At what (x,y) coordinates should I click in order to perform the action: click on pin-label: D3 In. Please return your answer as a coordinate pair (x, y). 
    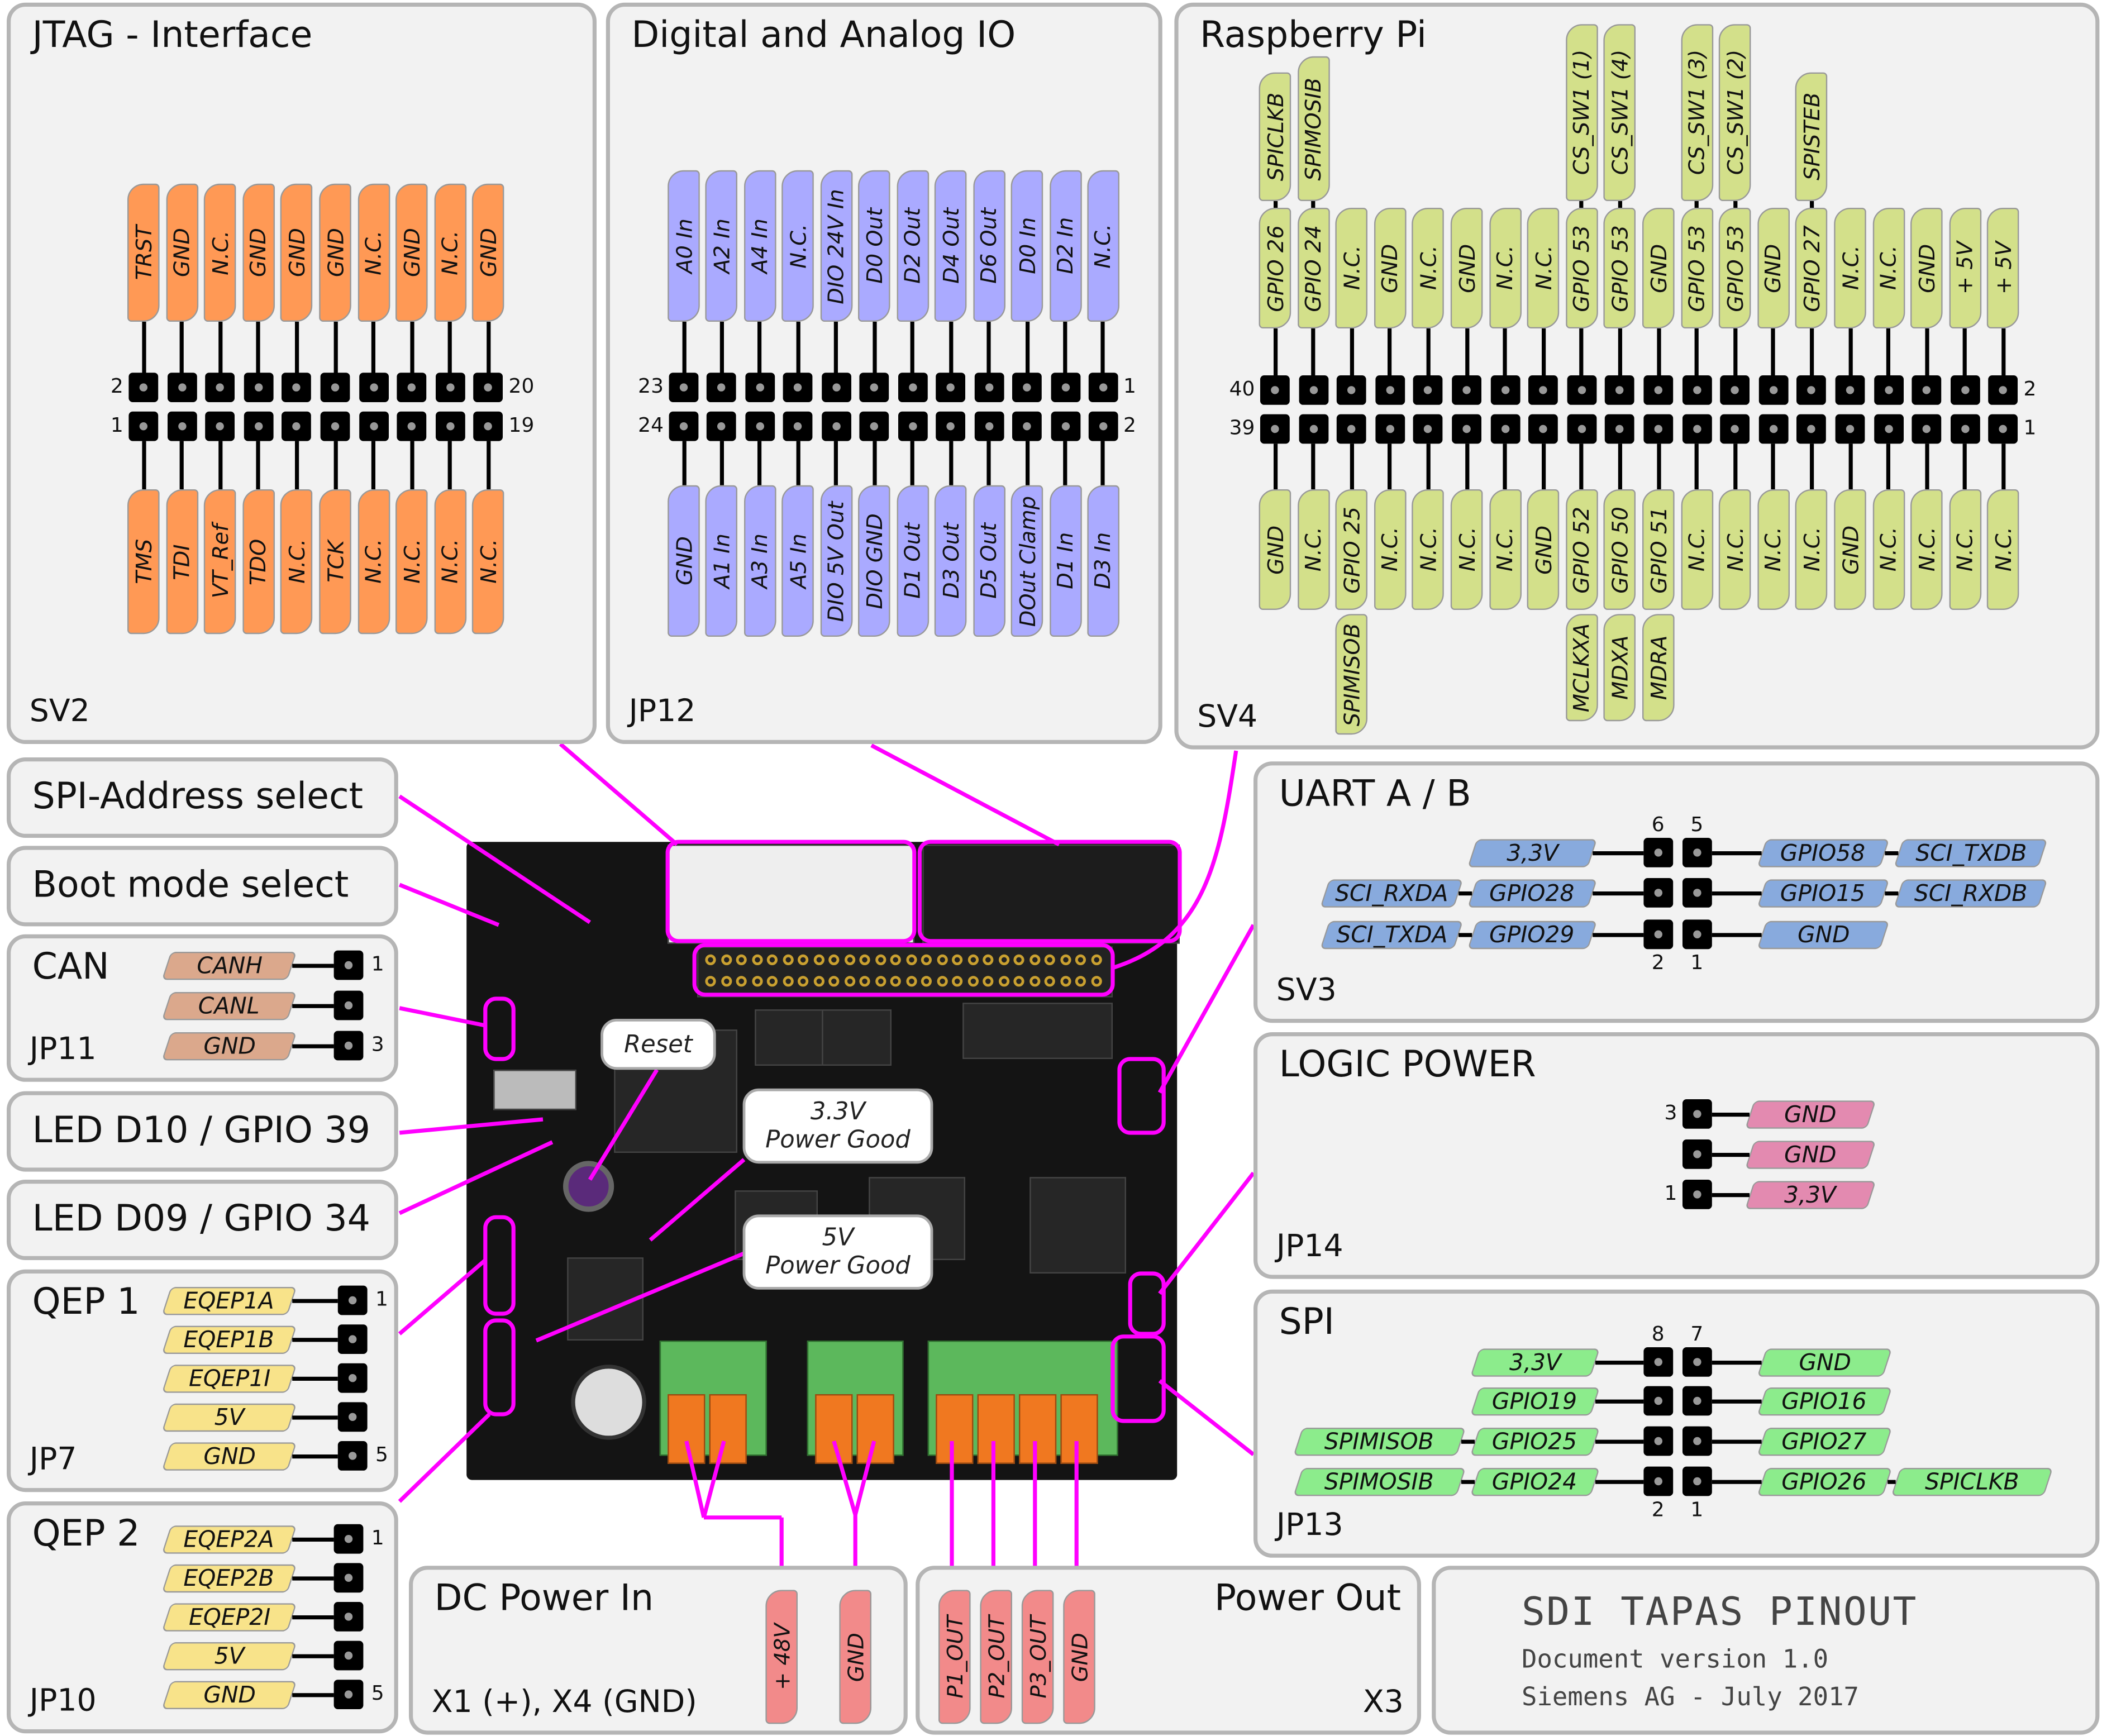
    Looking at the image, I should click on (1103, 561).